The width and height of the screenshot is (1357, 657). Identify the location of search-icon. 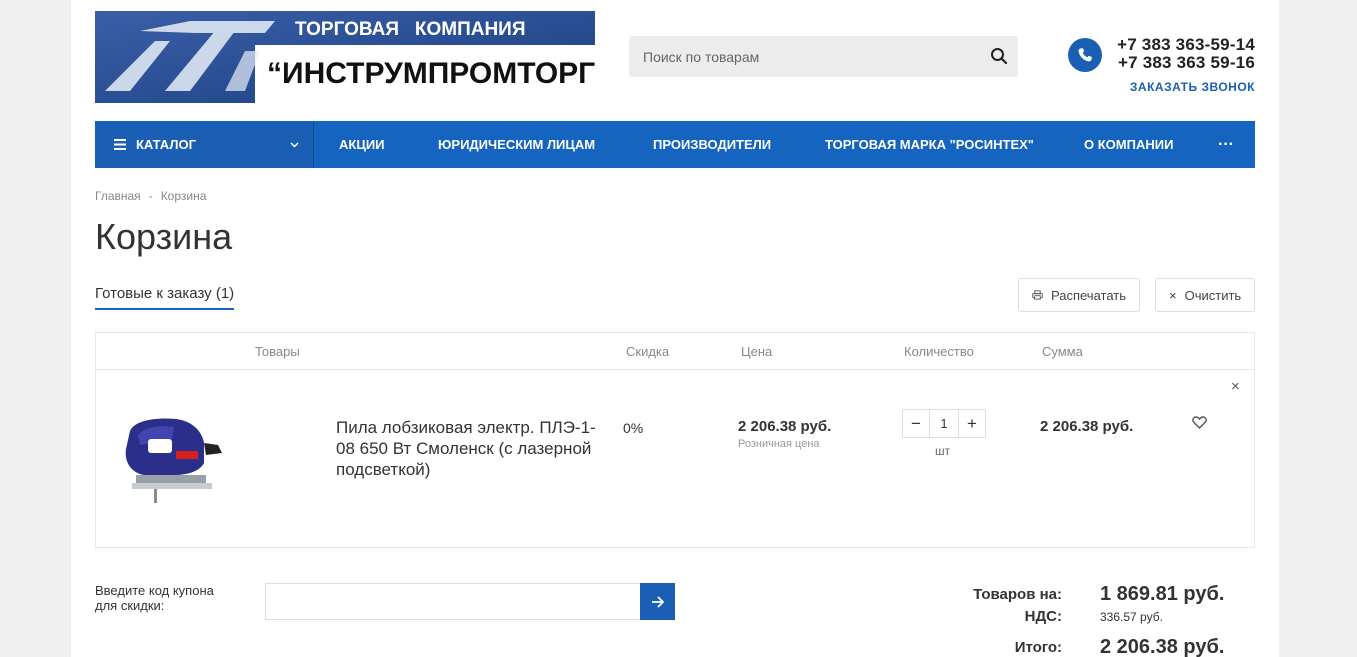
(999, 56).